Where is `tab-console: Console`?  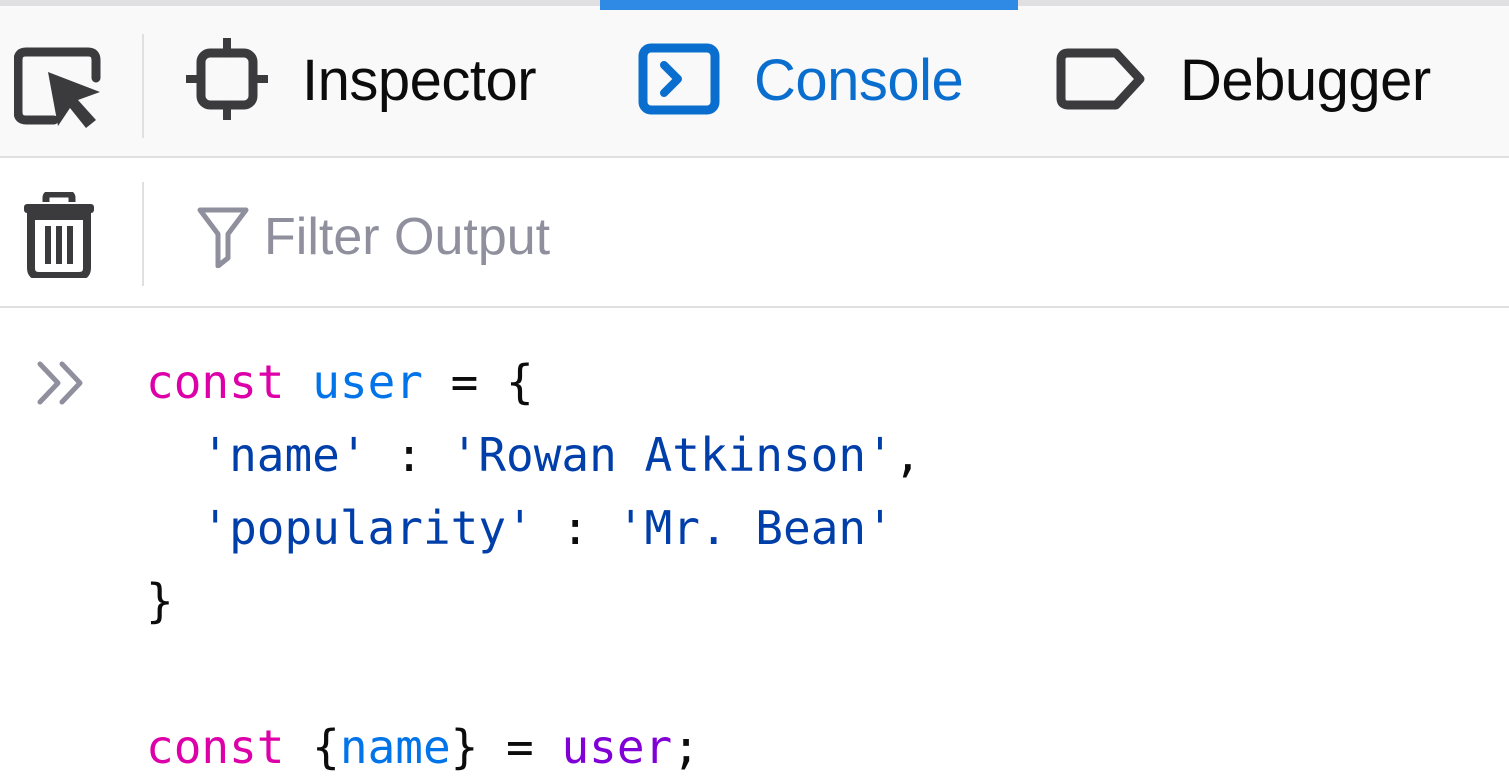 tab-console: Console is located at coordinates (809, 78).